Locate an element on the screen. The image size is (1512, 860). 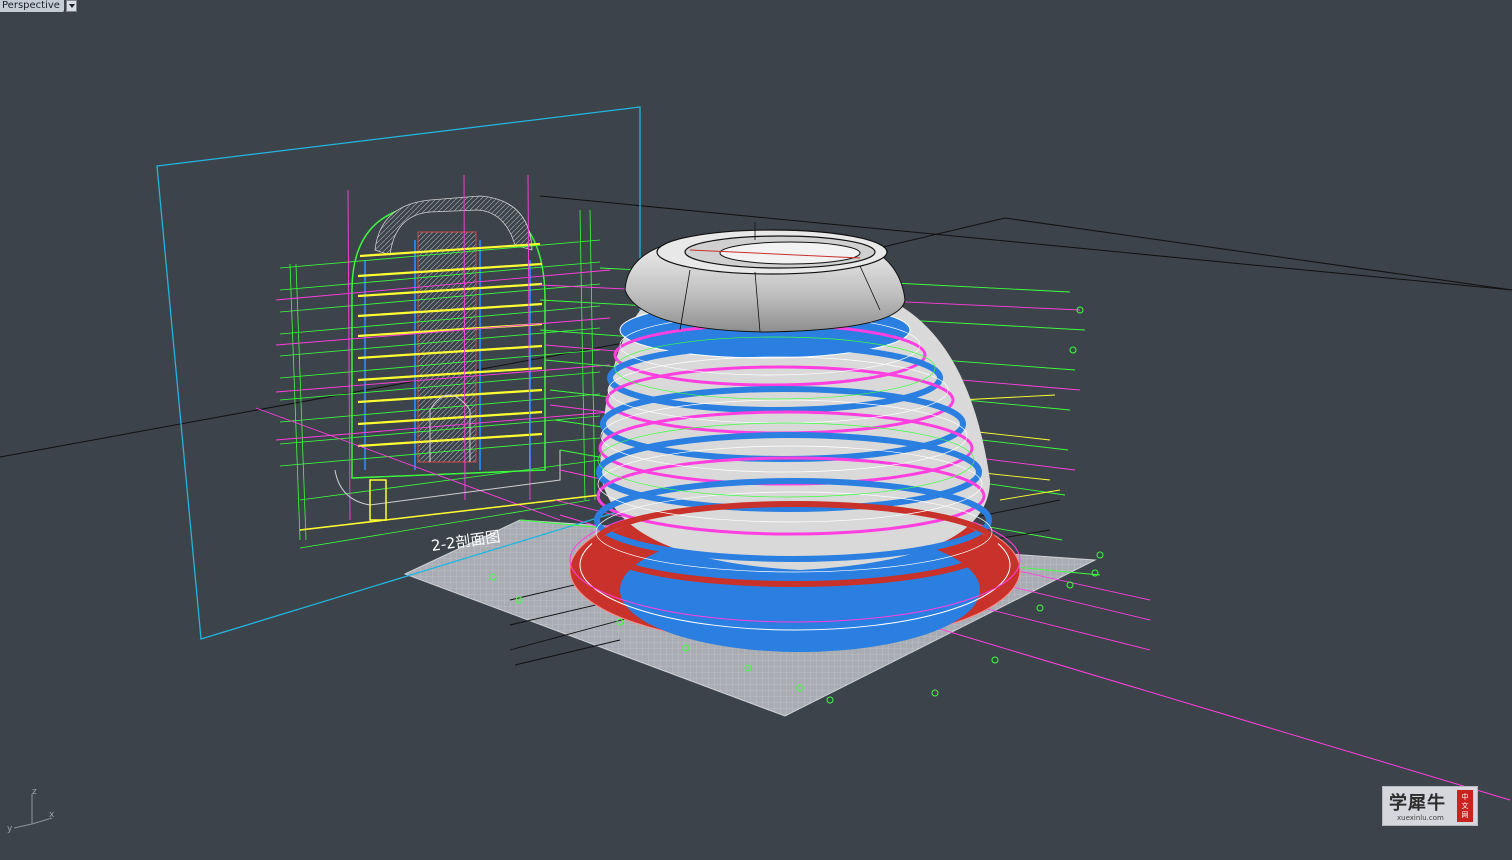
seal-char-2: 文 is located at coordinates (1465, 805).